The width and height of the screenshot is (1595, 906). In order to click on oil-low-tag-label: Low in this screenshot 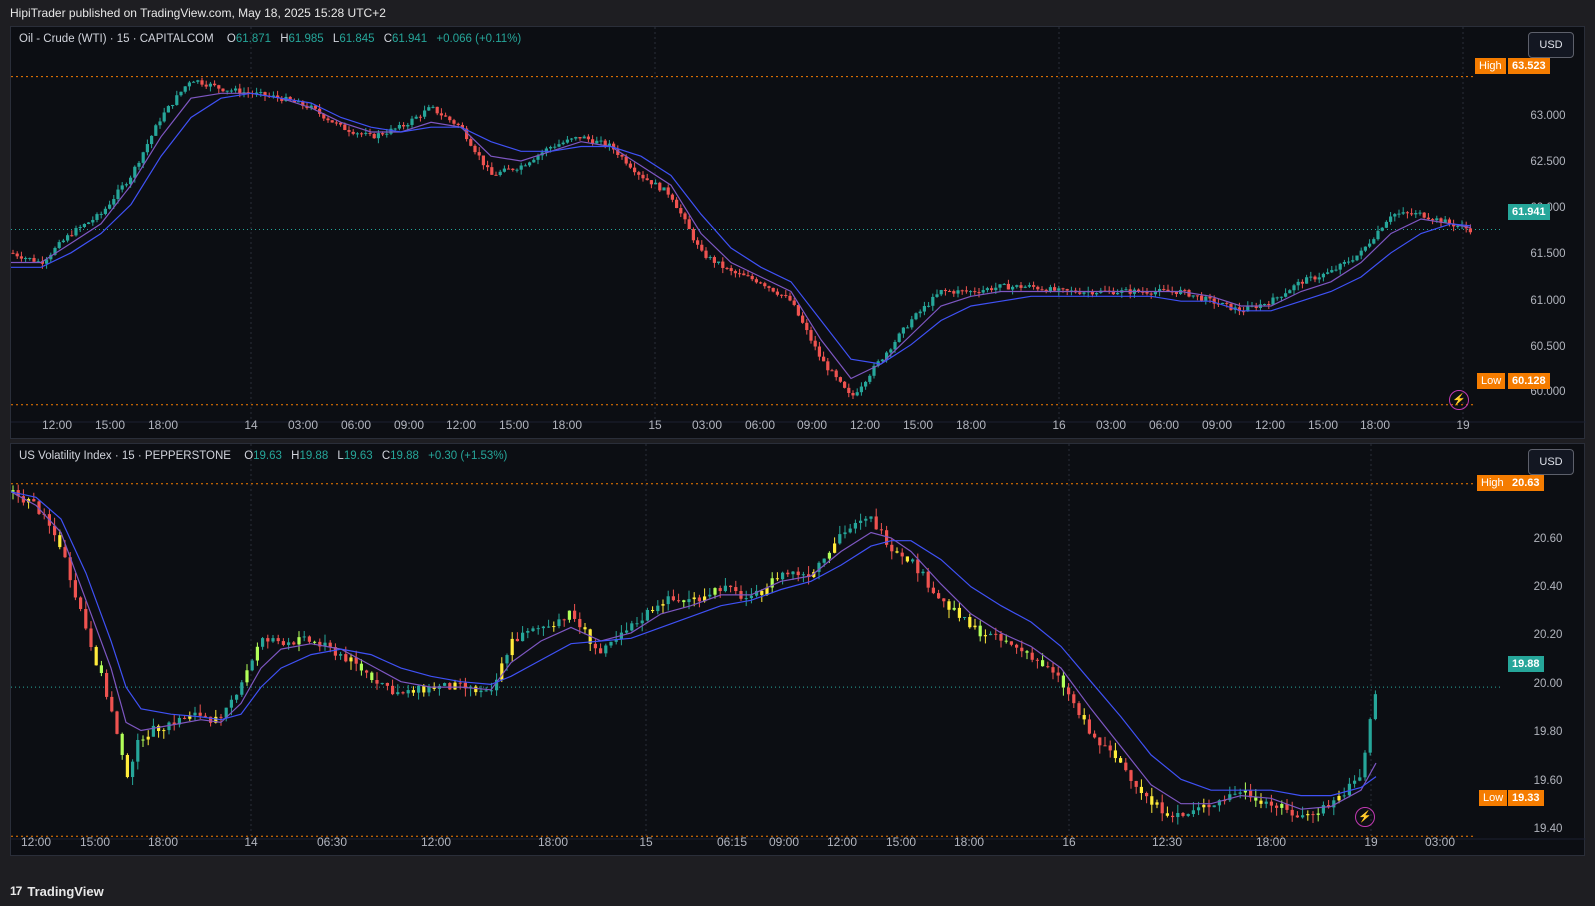, I will do `click(1491, 381)`.